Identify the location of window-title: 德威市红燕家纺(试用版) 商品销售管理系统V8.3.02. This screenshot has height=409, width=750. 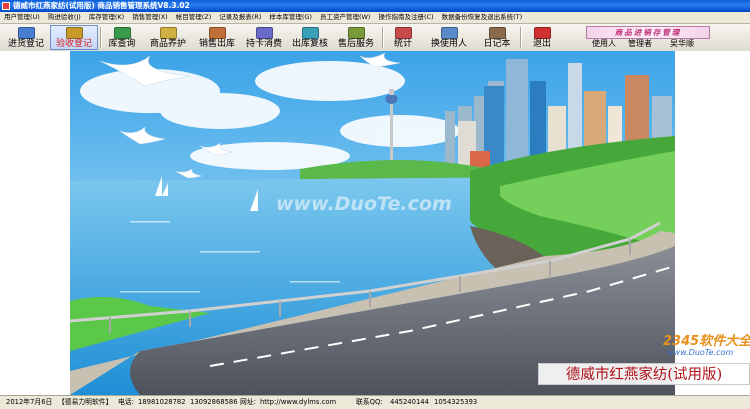
(101, 5).